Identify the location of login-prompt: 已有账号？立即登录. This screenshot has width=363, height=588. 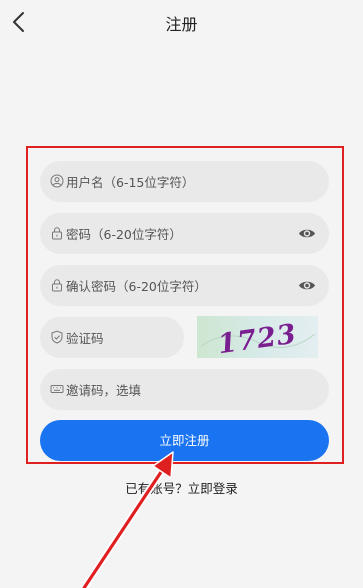
(181, 487).